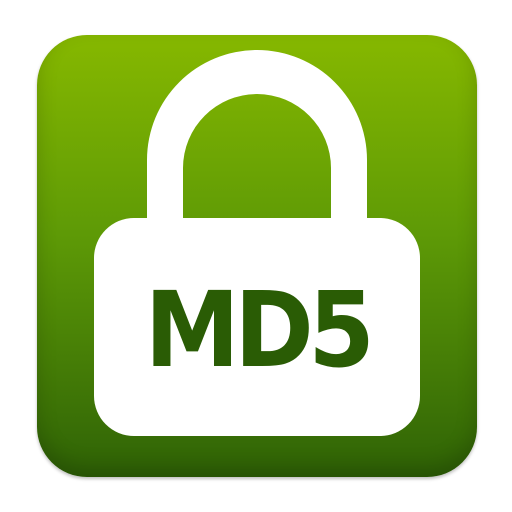 This screenshot has width=512, height=512. I want to click on lock-label-text: MD5, so click(259, 330).